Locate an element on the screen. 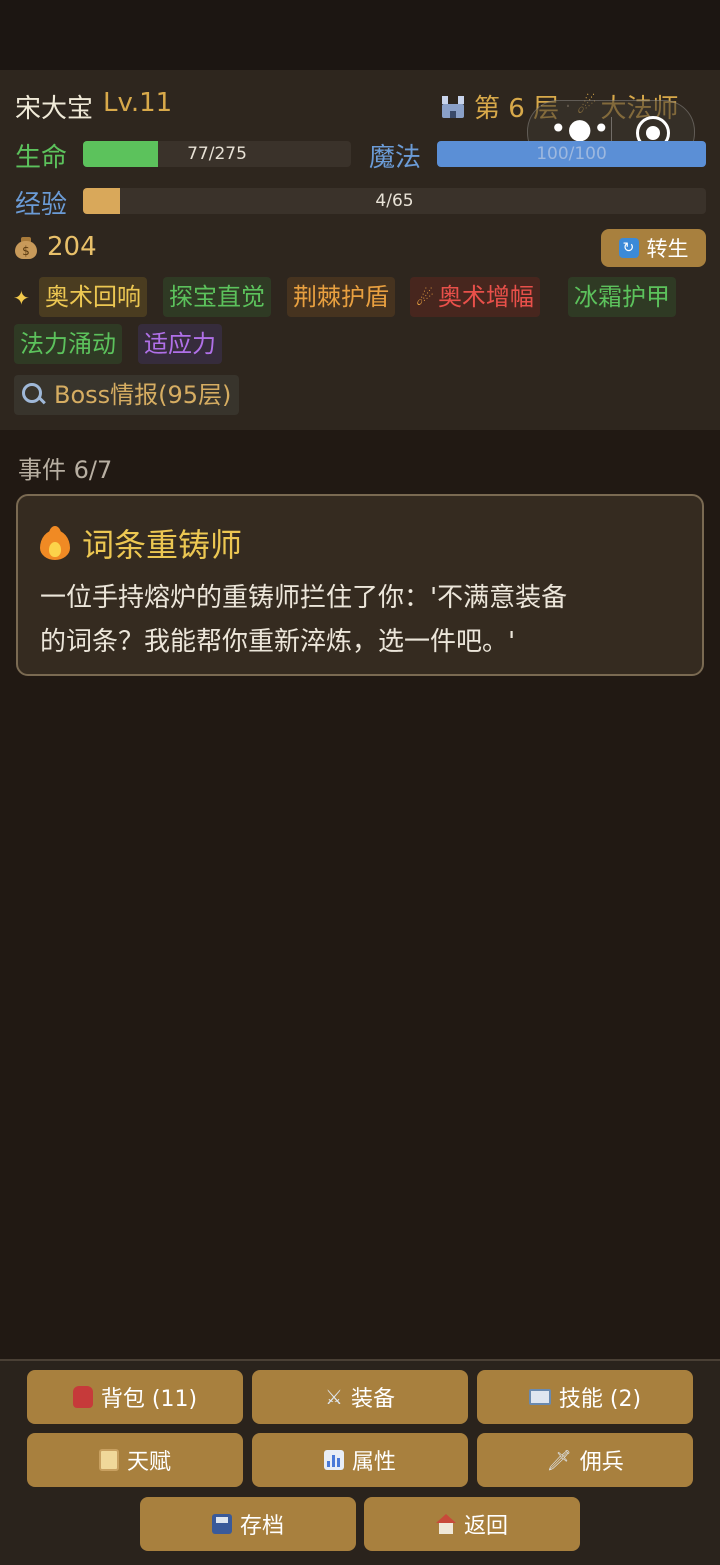  attributes-label: 属性 is located at coordinates (373, 1462).